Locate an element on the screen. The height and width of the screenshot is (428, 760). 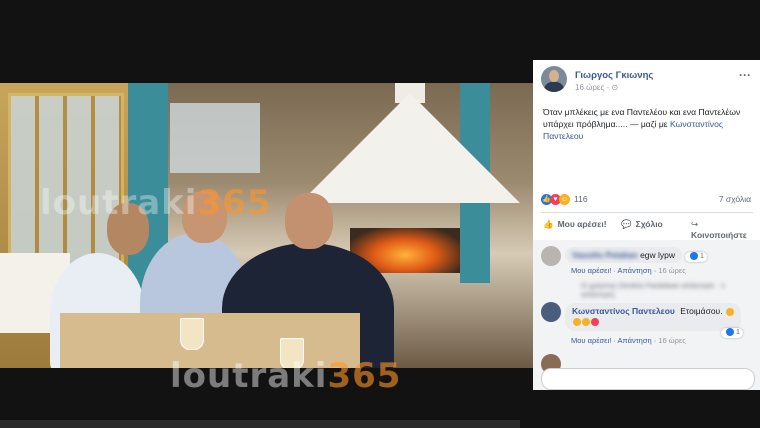
commenter-name: Κωνσταντίνος Παντελεου is located at coordinates (623, 311).